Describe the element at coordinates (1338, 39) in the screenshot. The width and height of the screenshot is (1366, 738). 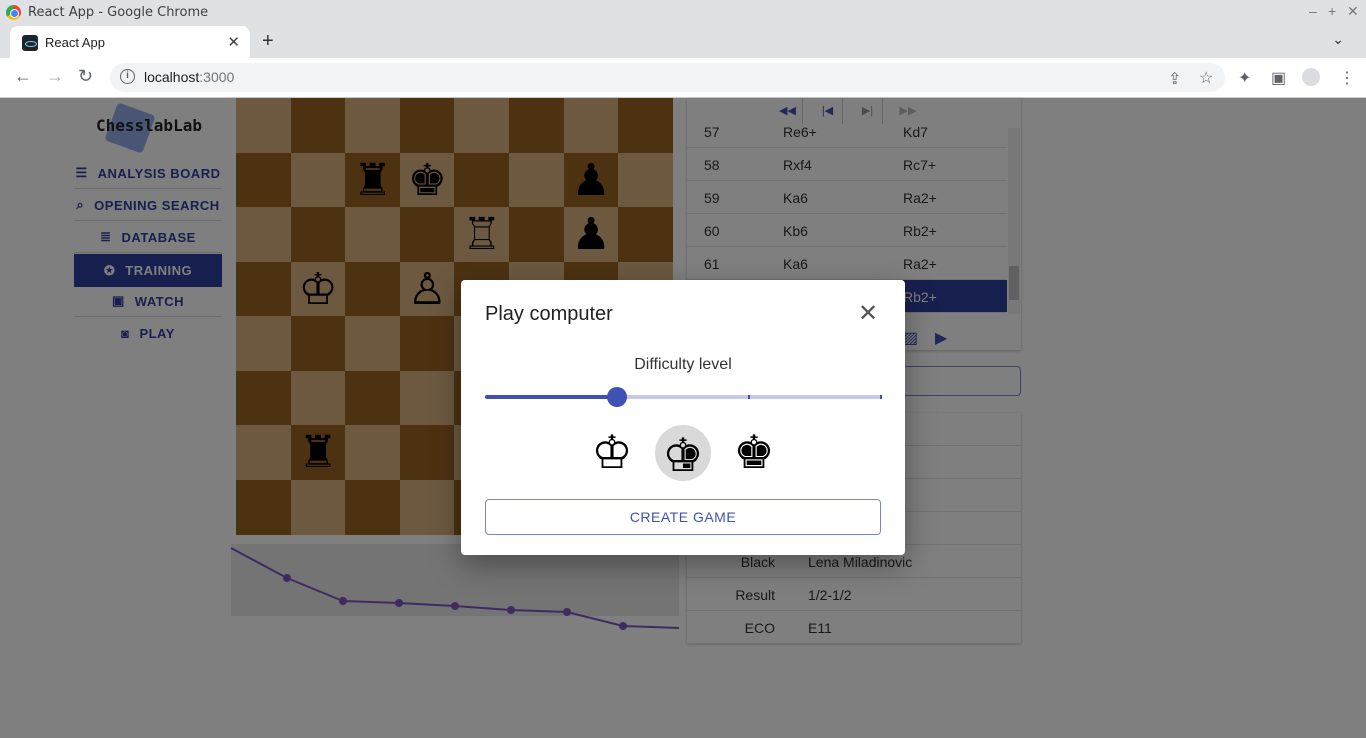
I see `tab-search-icon: ⌄` at that location.